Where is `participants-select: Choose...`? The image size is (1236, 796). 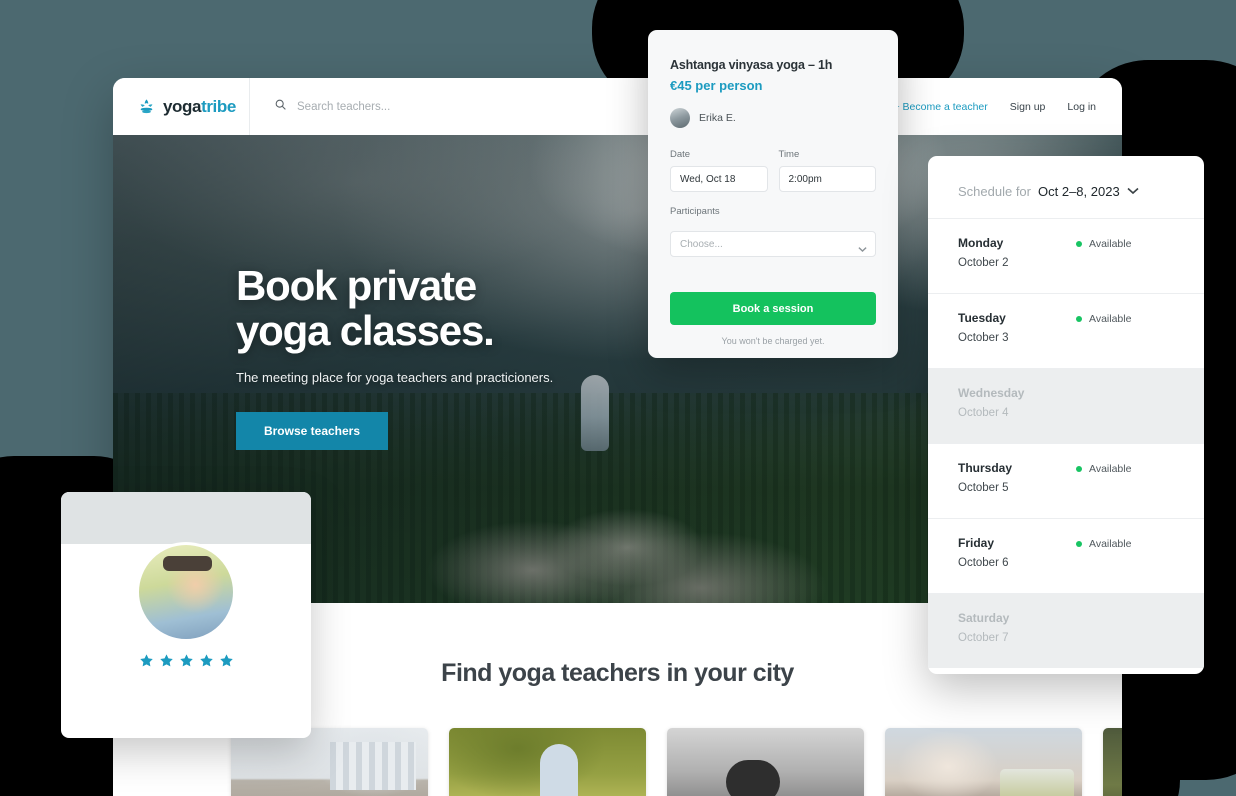 participants-select: Choose... is located at coordinates (773, 244).